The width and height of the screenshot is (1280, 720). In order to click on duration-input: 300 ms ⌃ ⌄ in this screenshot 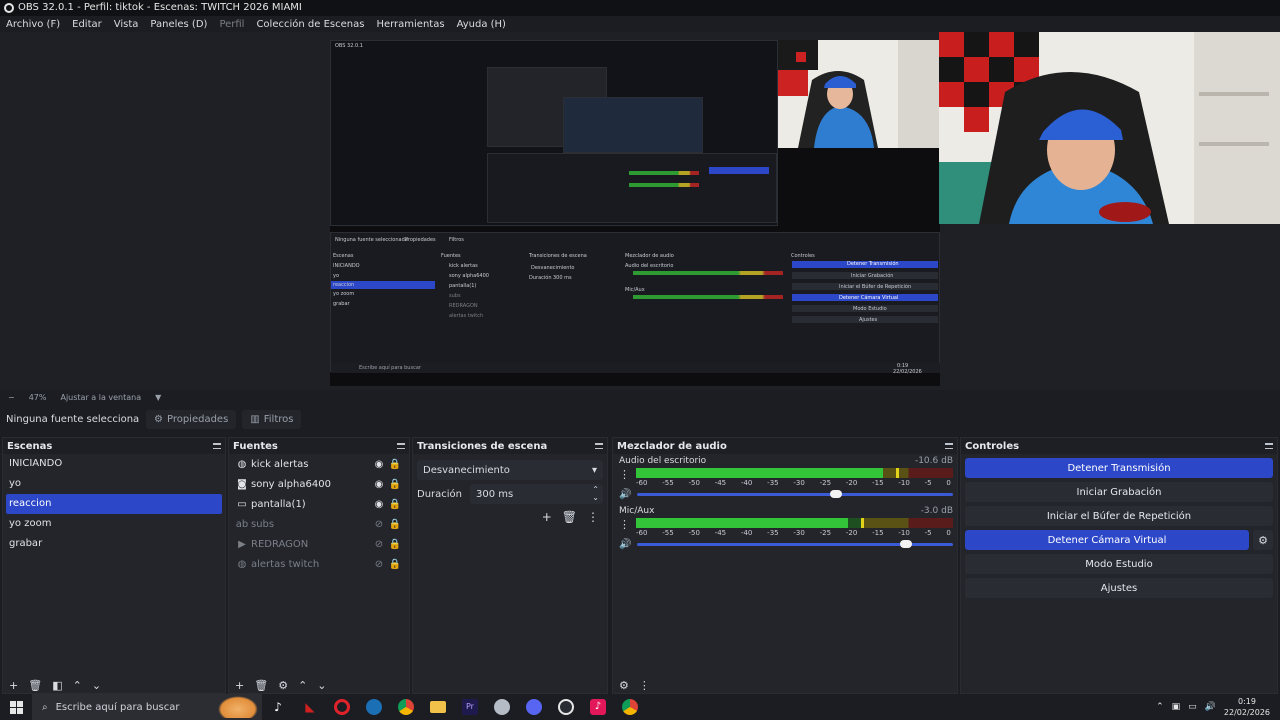, I will do `click(536, 494)`.